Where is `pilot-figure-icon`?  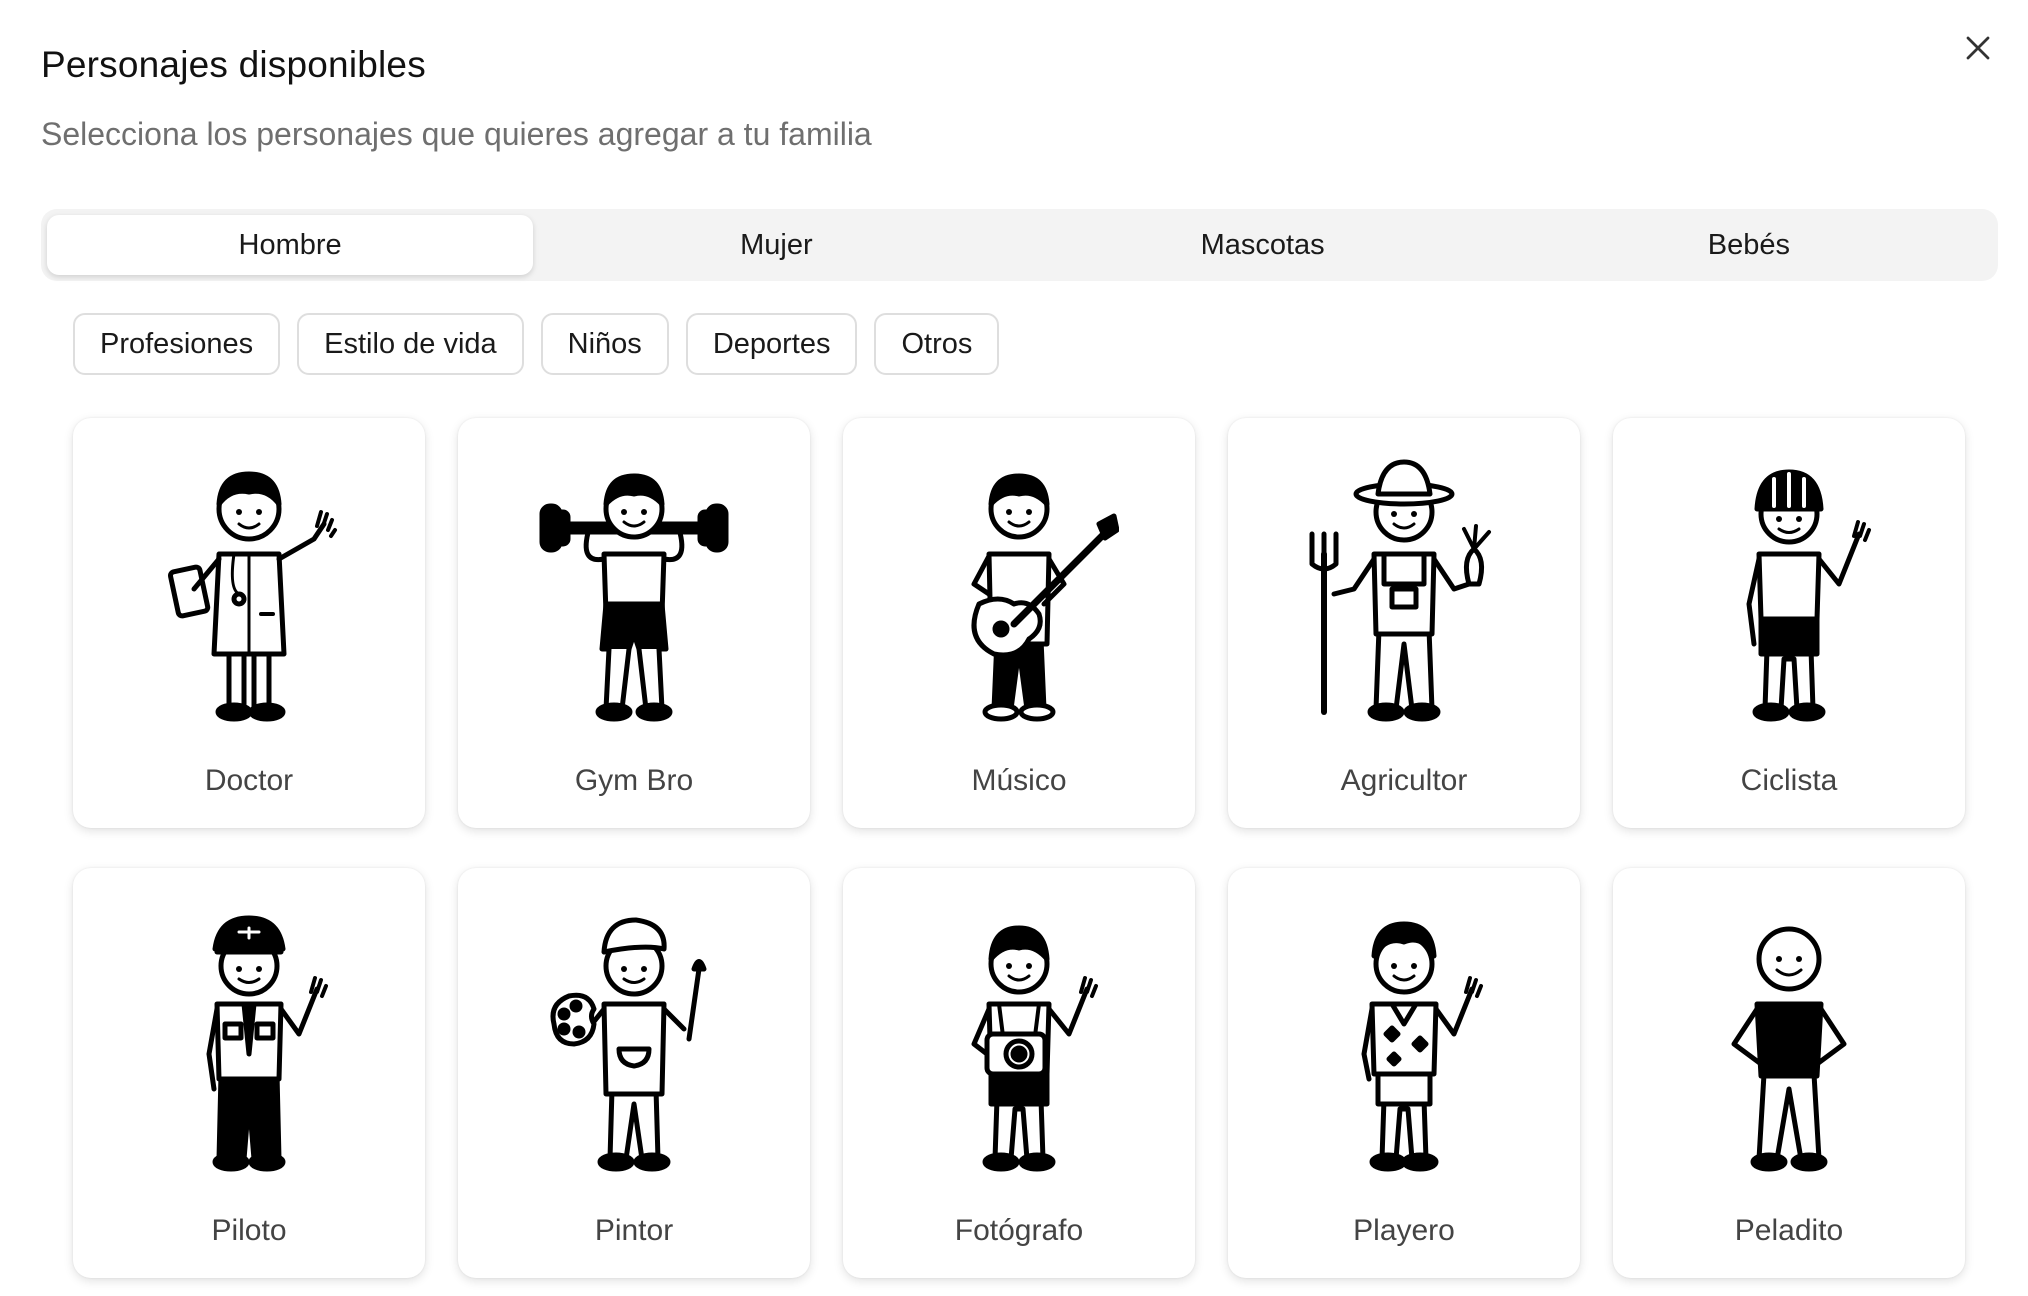
pilot-figure-icon is located at coordinates (267, 1043).